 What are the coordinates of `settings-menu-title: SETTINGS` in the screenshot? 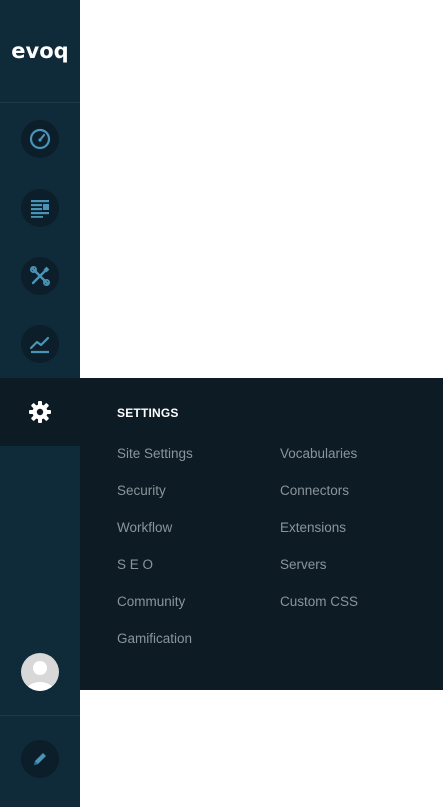 It's located at (148, 413).